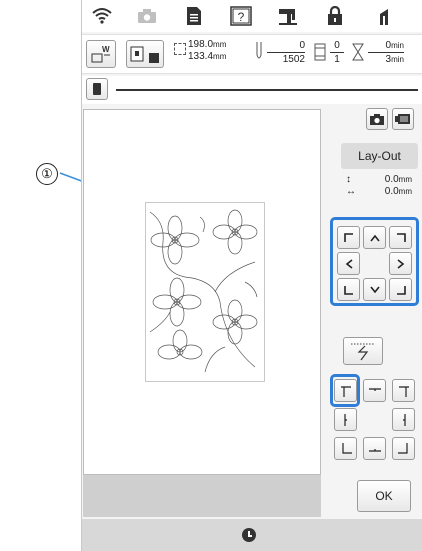  I want to click on move-down-left-button, so click(348, 289).